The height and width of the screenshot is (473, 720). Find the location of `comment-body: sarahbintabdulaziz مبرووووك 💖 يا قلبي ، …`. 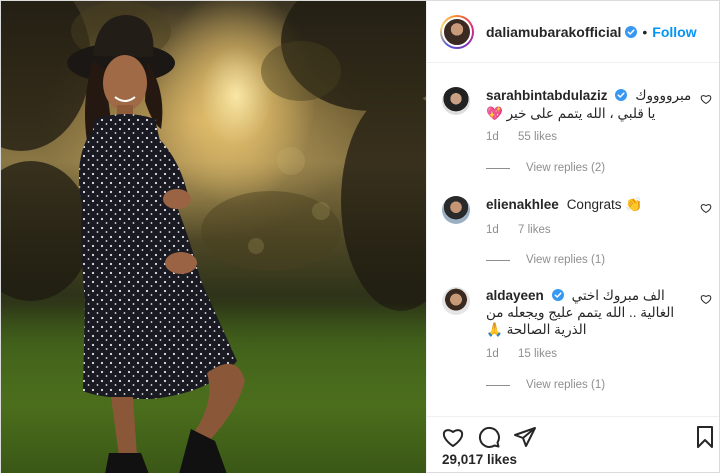

comment-body: sarahbintabdulaziz مبرووووك 💖 يا قلبي ، … is located at coordinates (593, 104).